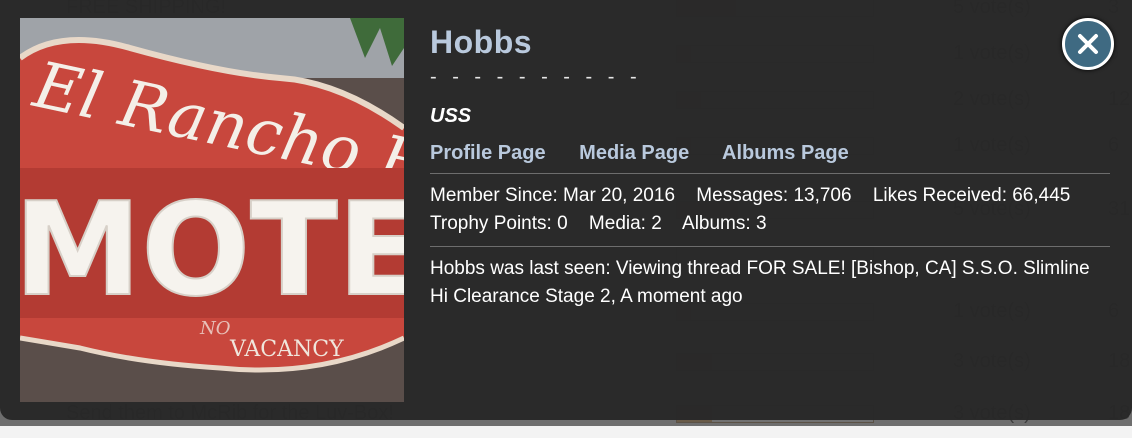 The width and height of the screenshot is (1132, 438). I want to click on close-button, so click(1088, 44).